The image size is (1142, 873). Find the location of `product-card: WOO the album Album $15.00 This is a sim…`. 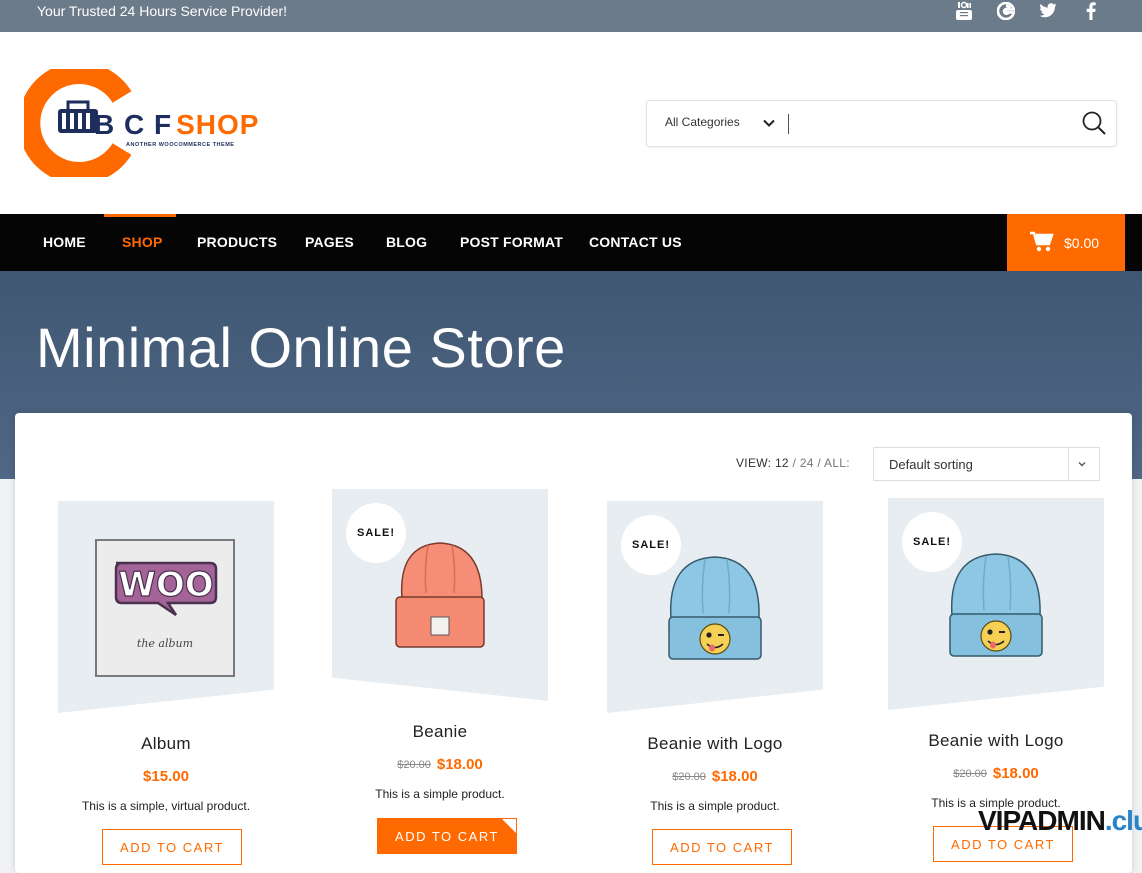

product-card: WOO the album Album $15.00 This is a sim… is located at coordinates (166, 683).